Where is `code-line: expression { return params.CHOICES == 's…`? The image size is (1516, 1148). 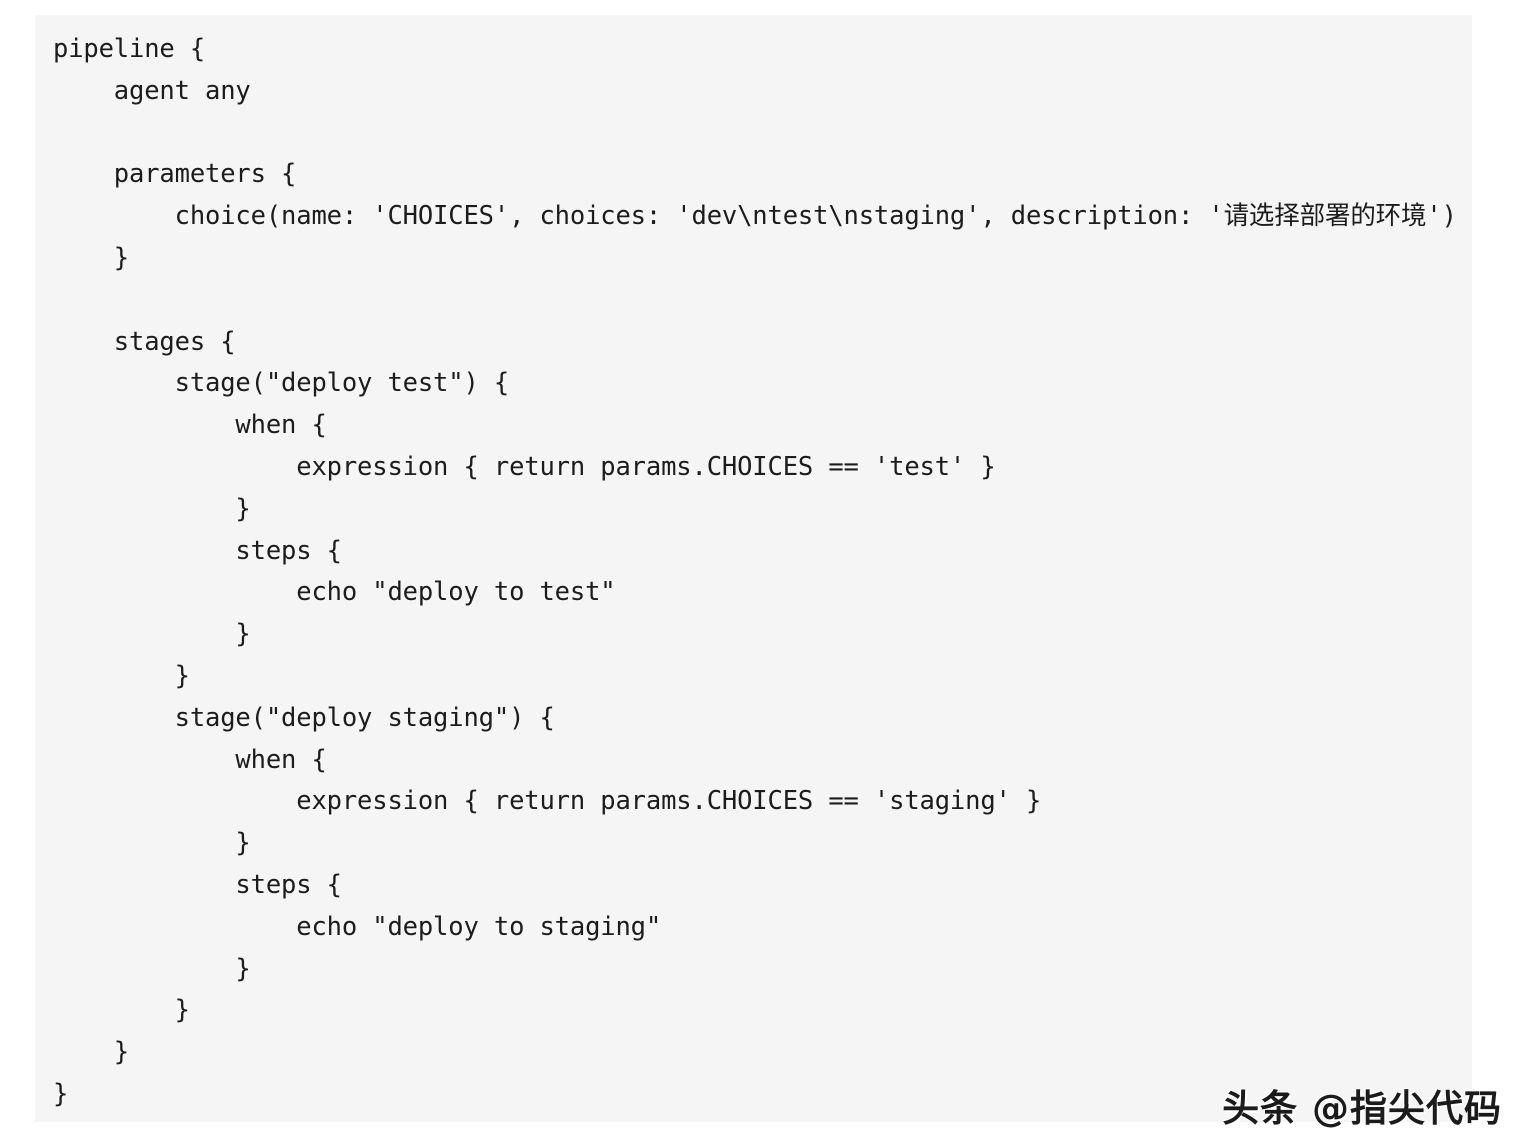
code-line: expression { return params.CHOICES == 's… is located at coordinates (547, 801).